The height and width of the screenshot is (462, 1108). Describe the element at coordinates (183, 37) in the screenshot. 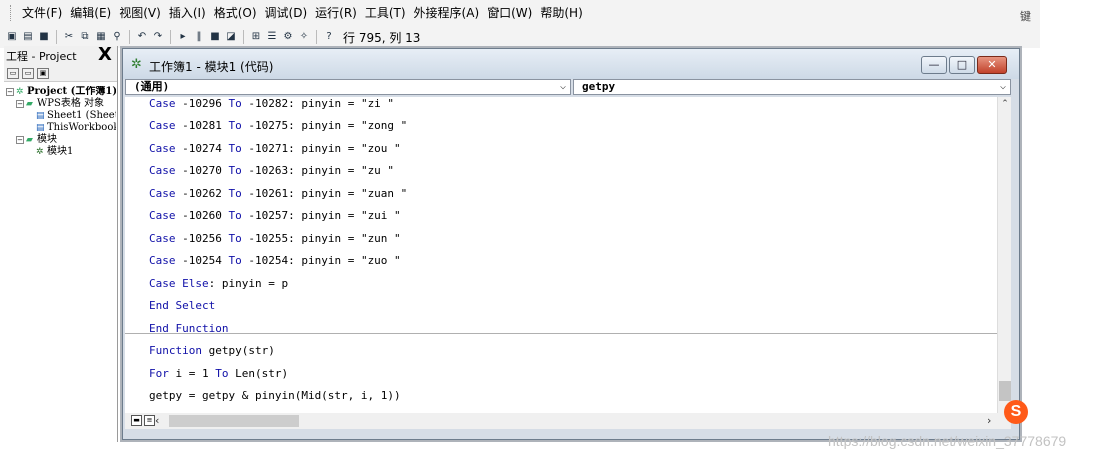

I see `run-icon: ▸` at that location.